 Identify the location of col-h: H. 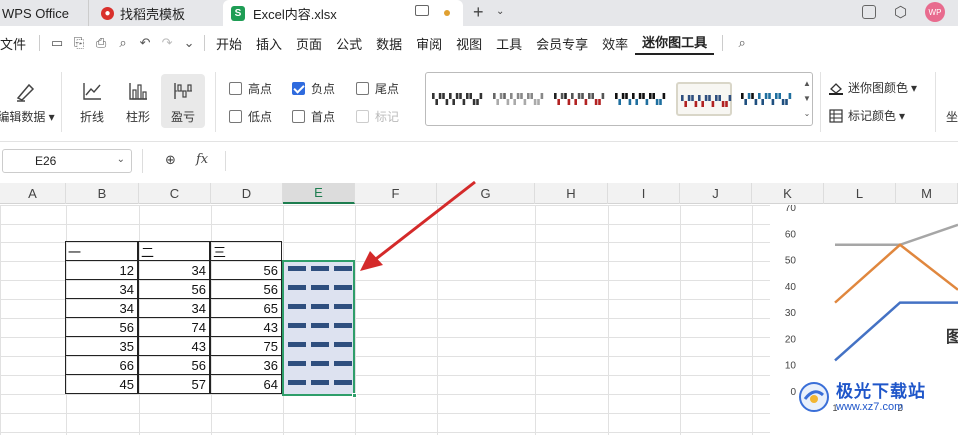
(571, 193).